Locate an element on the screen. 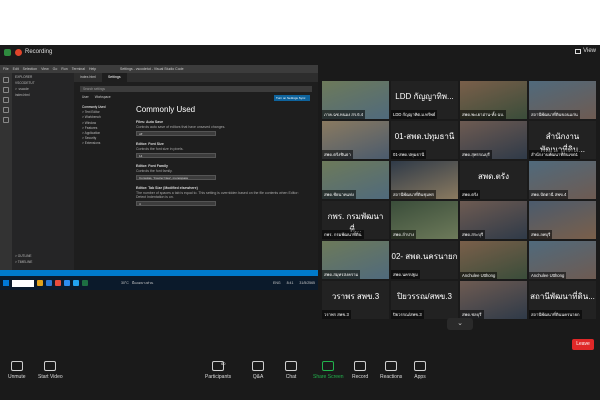 The height and width of the screenshot is (400, 600). participant-tile: สถานีพัฒนาที่ดินขอนแก่น is located at coordinates (562, 100).